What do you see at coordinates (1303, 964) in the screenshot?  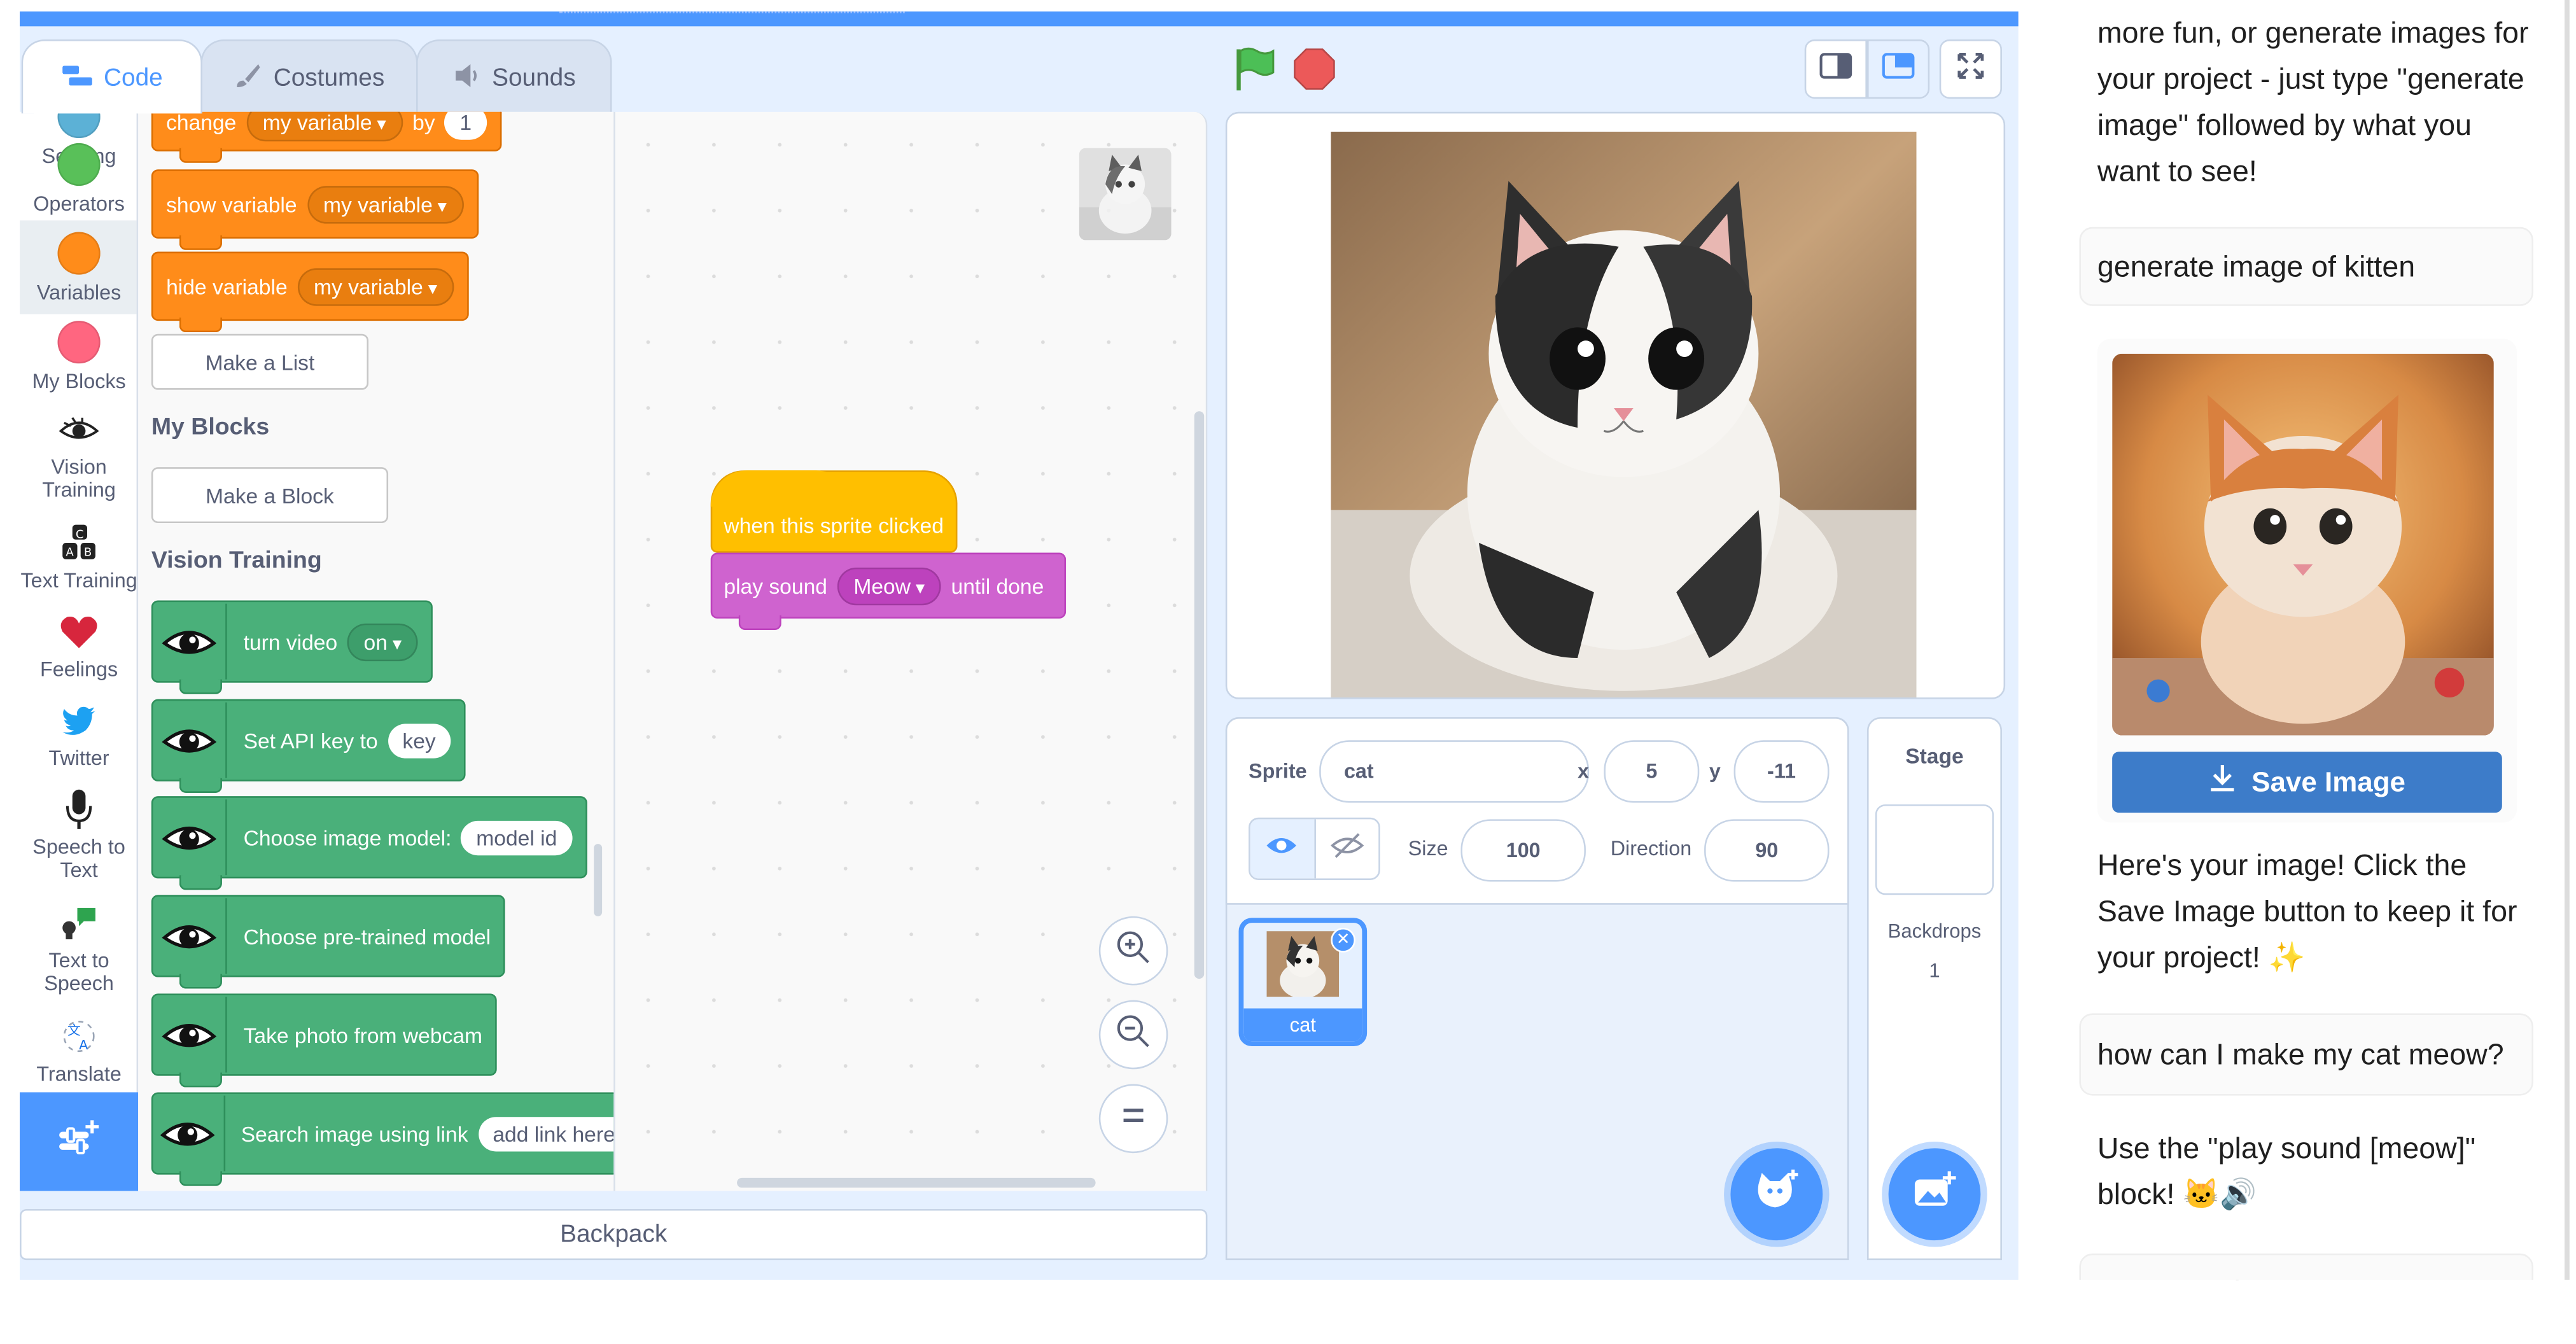 I see `sprite-thumbnail` at bounding box center [1303, 964].